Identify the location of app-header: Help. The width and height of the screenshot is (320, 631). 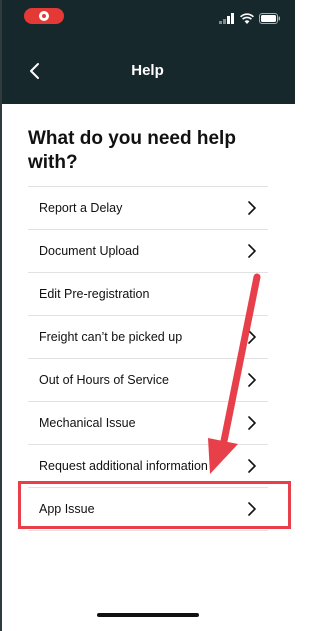
(147, 70).